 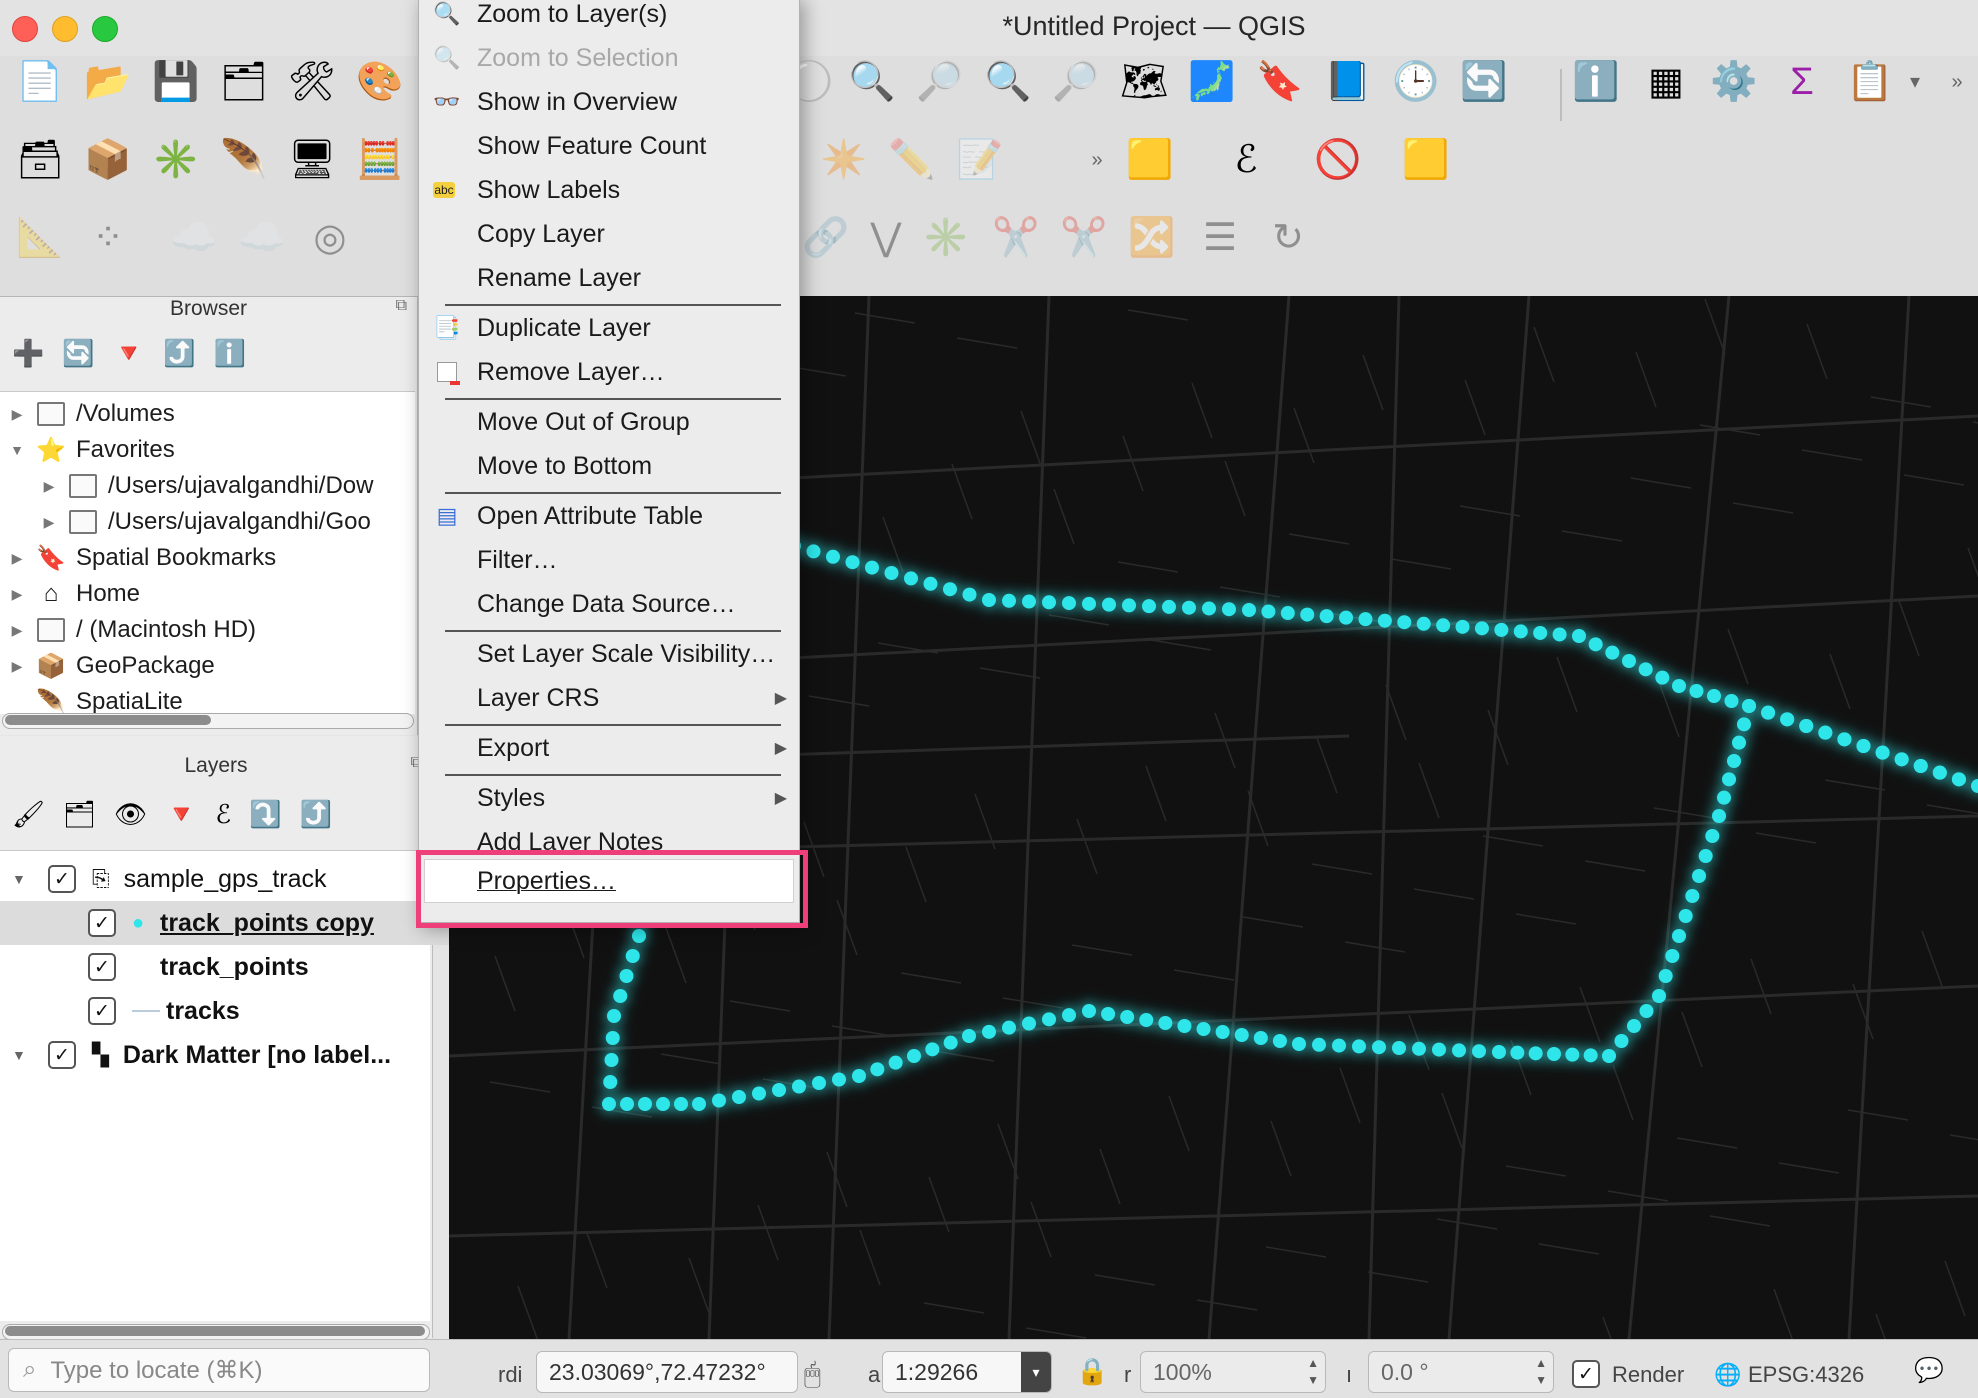 I want to click on identify-features-icon: ℹ️, so click(x=1596, y=82).